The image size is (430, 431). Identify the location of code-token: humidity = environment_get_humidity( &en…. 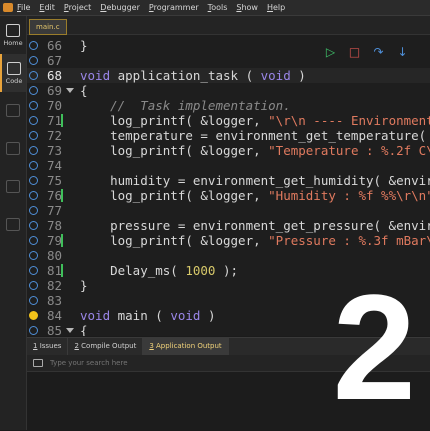
(255, 180).